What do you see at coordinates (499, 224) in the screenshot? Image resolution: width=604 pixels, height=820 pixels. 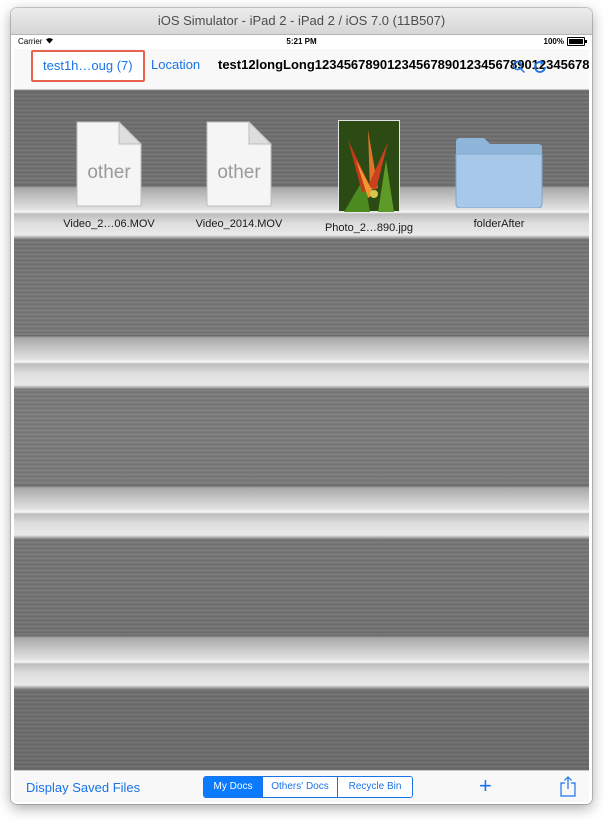 I see `folder-name: folderAfter` at bounding box center [499, 224].